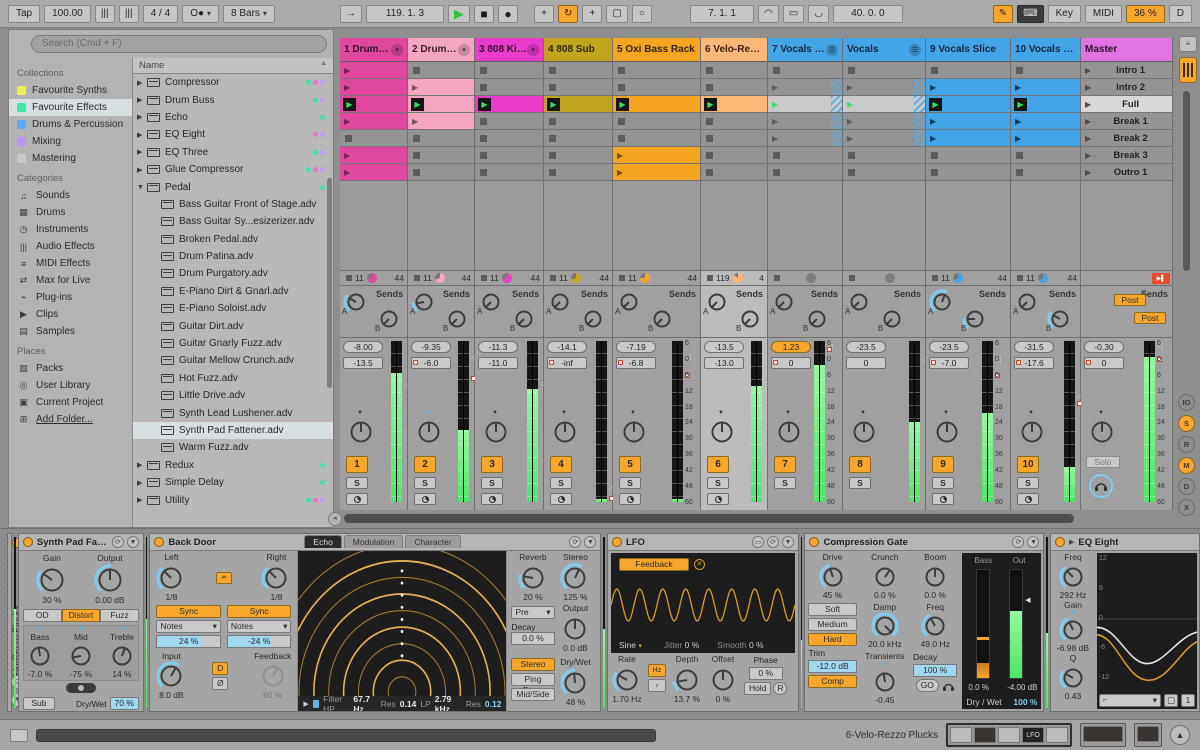 This screenshot has height=750, width=1200. Describe the element at coordinates (832, 666) in the screenshot. I see `trim-field: -12.0 dB` at that location.